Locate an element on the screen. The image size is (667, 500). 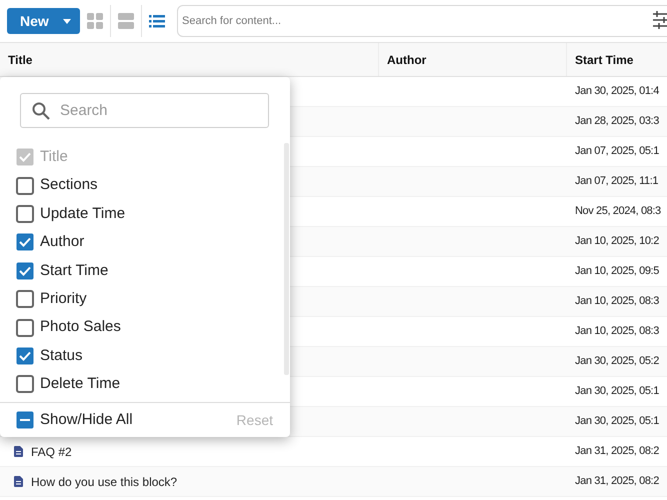
table-cell-text: How do you use this block? is located at coordinates (104, 482).